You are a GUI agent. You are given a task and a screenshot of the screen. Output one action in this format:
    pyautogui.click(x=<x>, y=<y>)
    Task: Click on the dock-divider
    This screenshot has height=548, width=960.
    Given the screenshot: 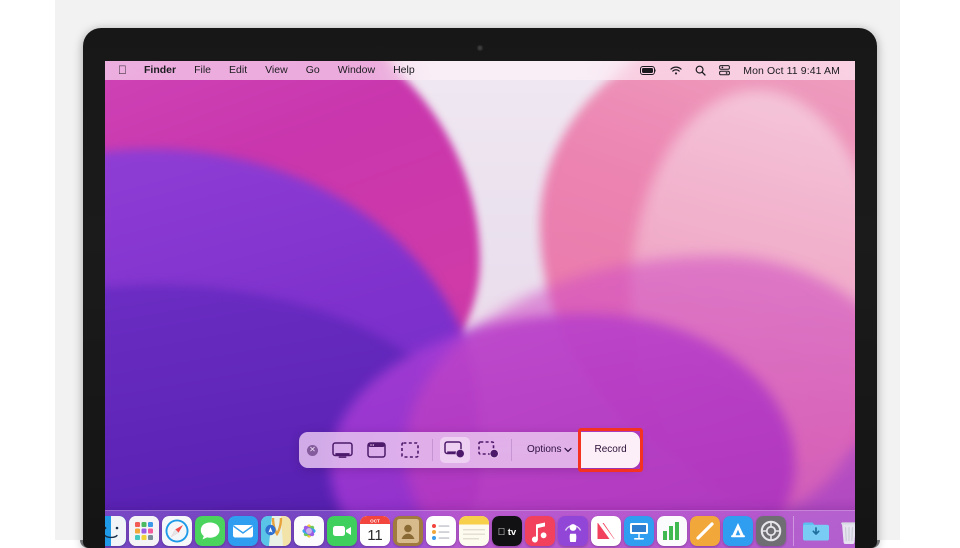 What is the action you would take?
    pyautogui.click(x=793, y=531)
    